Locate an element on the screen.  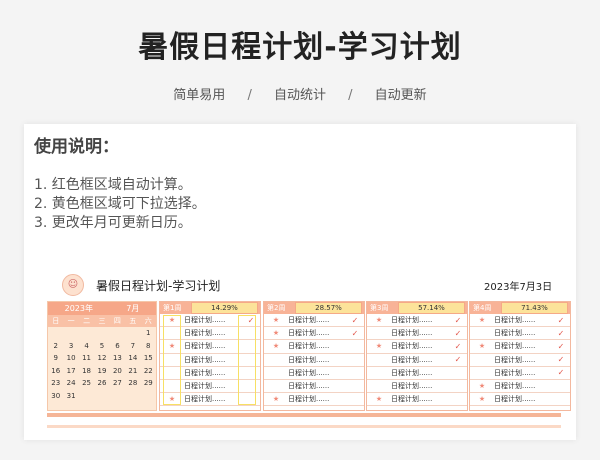
calendar-day: 19 is located at coordinates (101, 371).